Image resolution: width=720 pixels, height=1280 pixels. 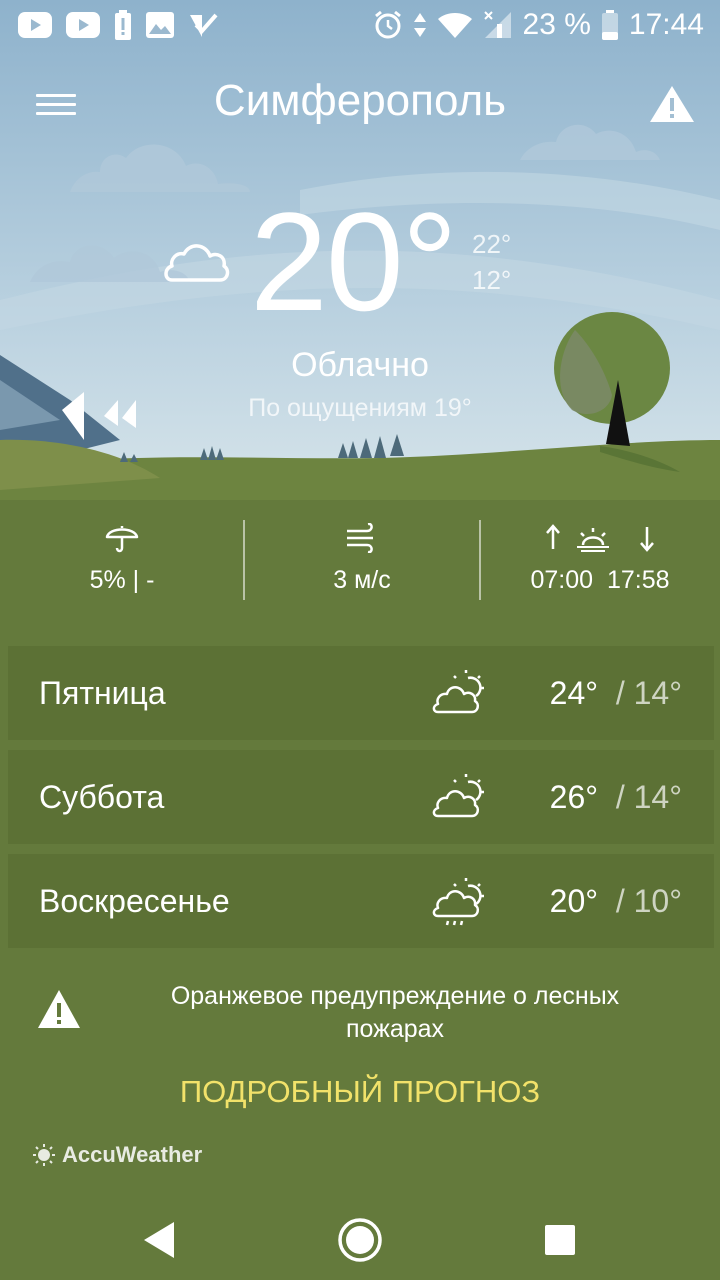 What do you see at coordinates (122, 580) in the screenshot?
I see `precipitation-value: 5% | -` at bounding box center [122, 580].